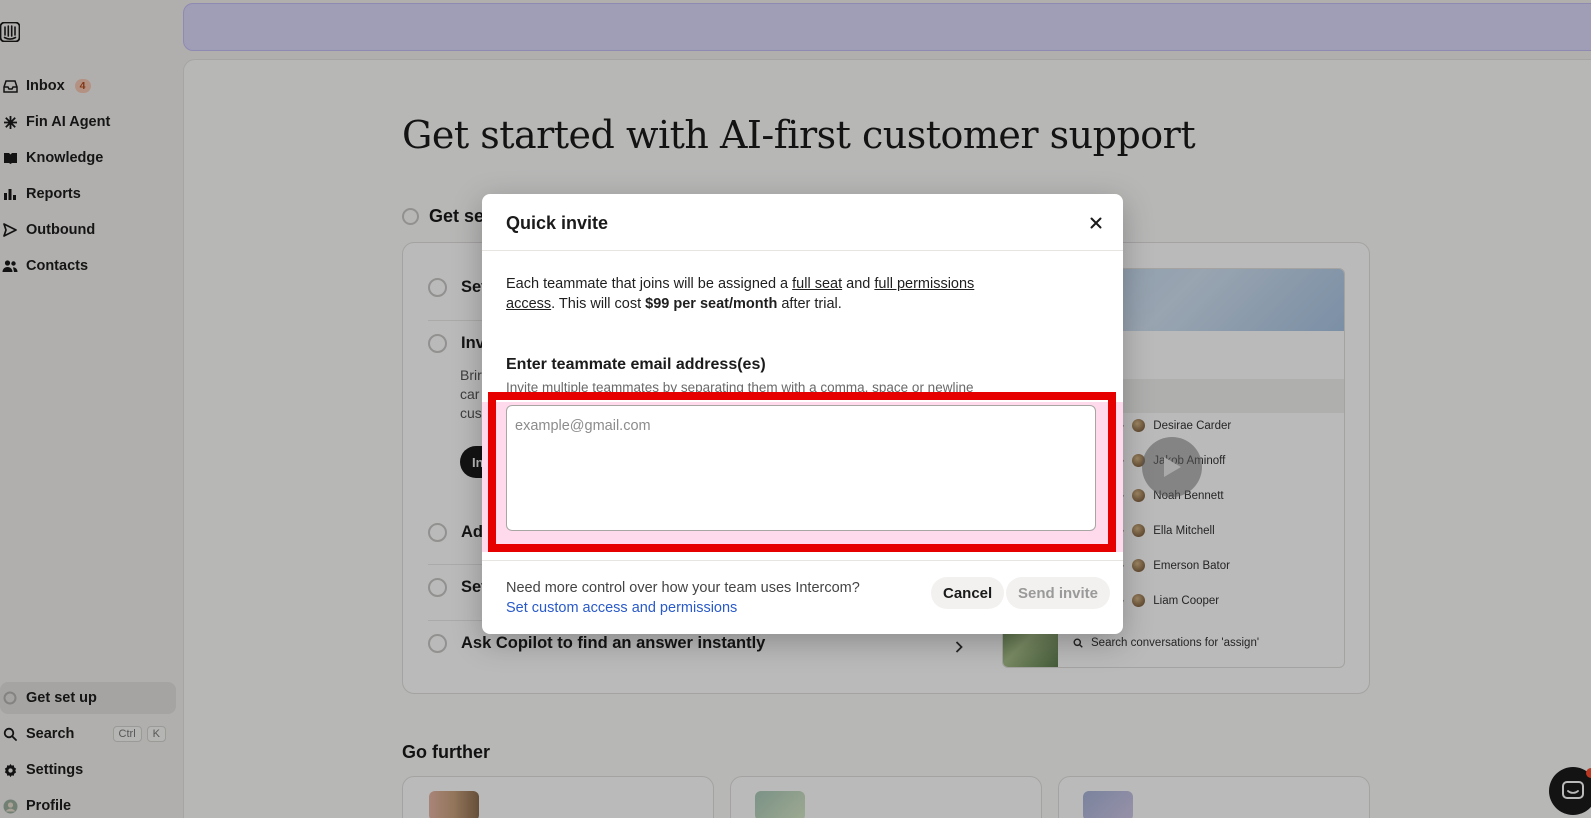 This screenshot has height=818, width=1591. Describe the element at coordinates (809, 304) in the screenshot. I see `info-text: after trial.` at that location.